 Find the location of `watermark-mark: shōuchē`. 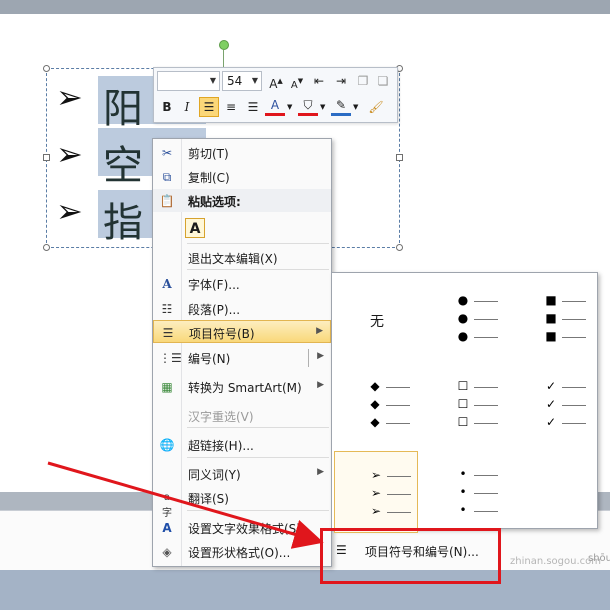

watermark-mark: shōuchē is located at coordinates (599, 558).